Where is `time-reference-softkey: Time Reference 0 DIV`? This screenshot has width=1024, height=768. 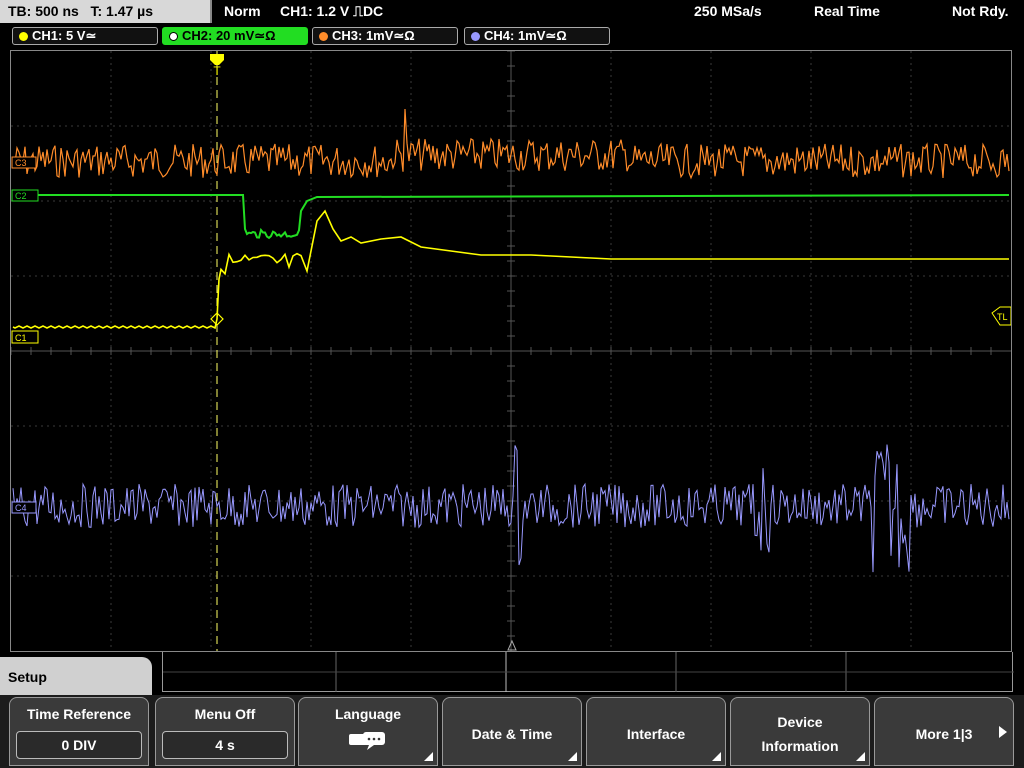 time-reference-softkey: Time Reference 0 DIV is located at coordinates (79, 731).